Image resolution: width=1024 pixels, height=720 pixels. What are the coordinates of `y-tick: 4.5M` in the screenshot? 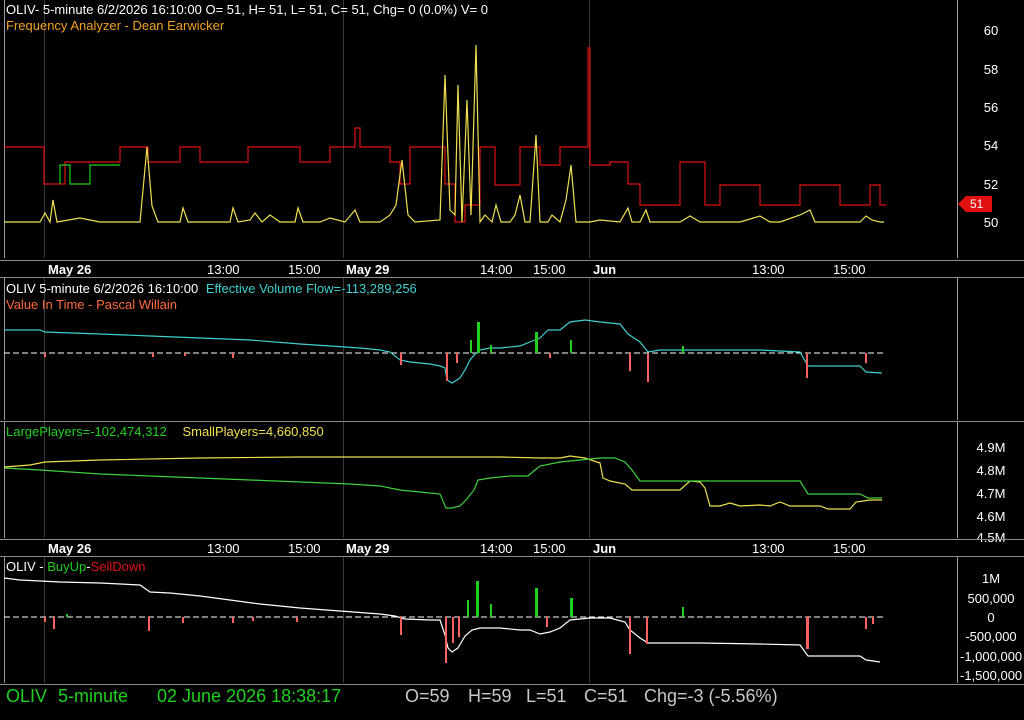 It's located at (991, 537).